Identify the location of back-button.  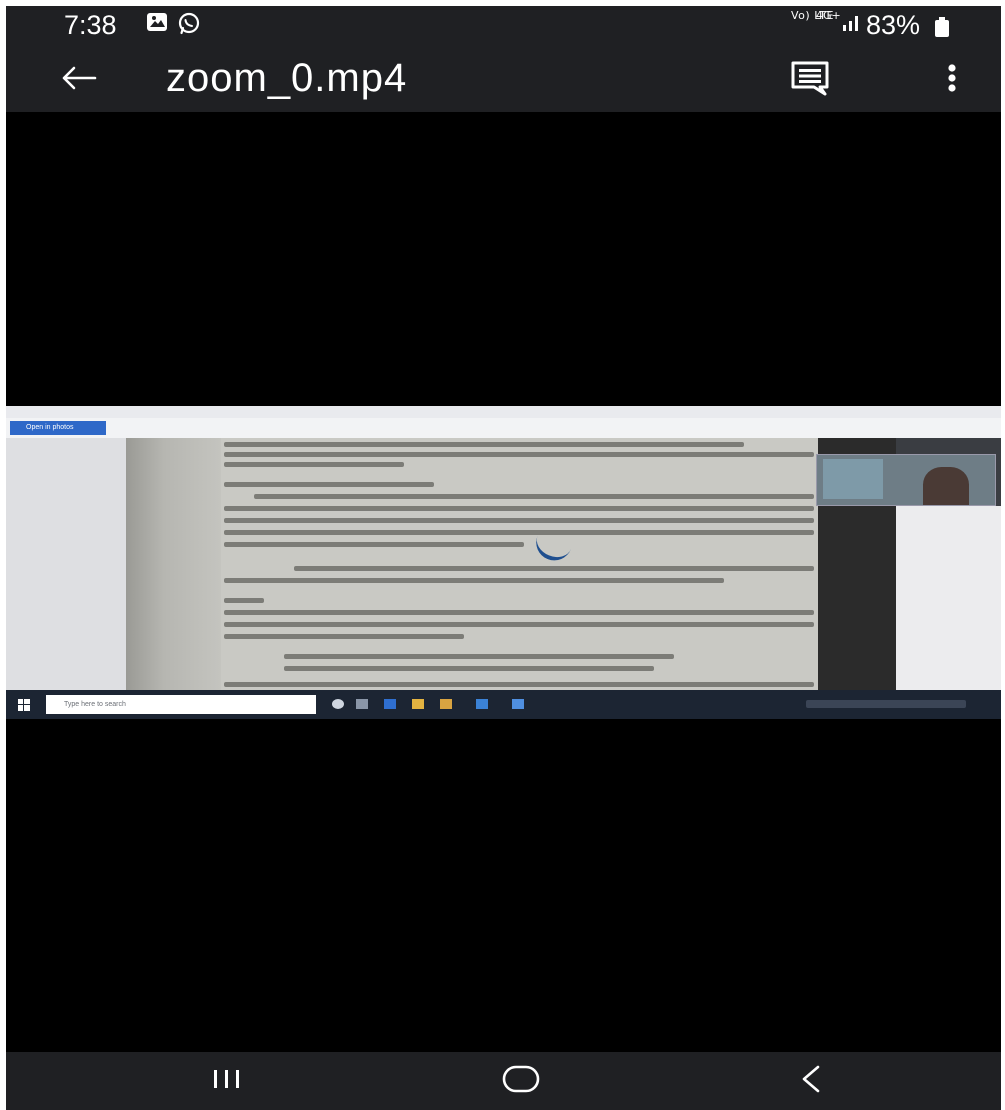
(79, 79).